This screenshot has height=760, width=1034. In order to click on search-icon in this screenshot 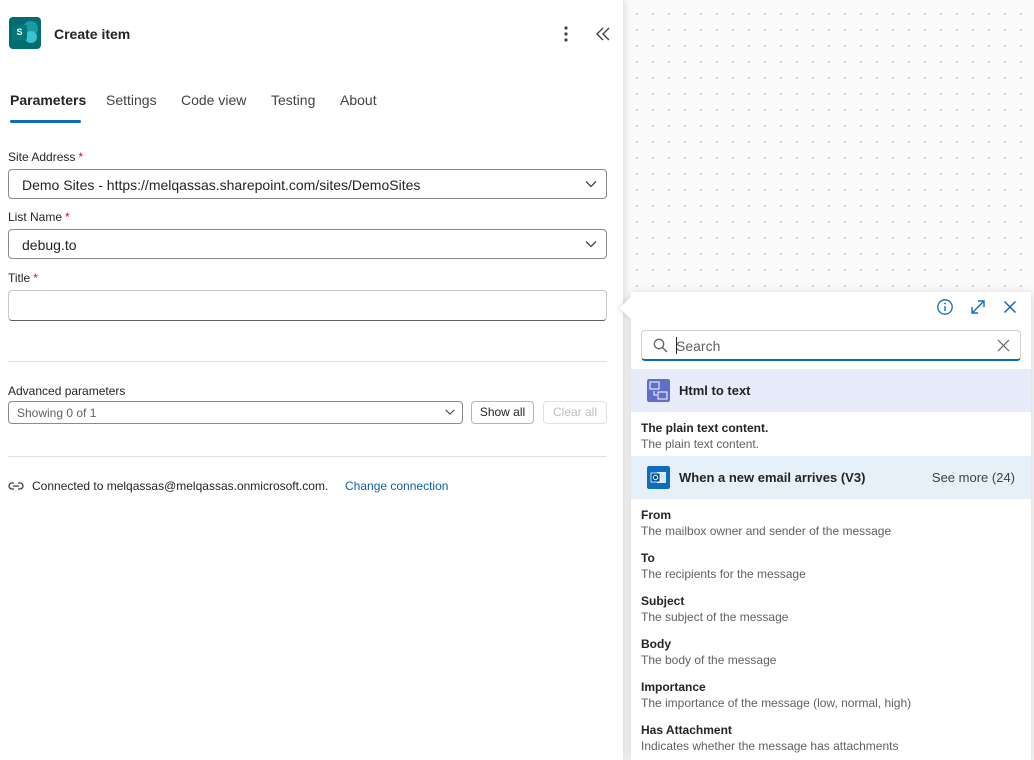, I will do `click(660, 345)`.